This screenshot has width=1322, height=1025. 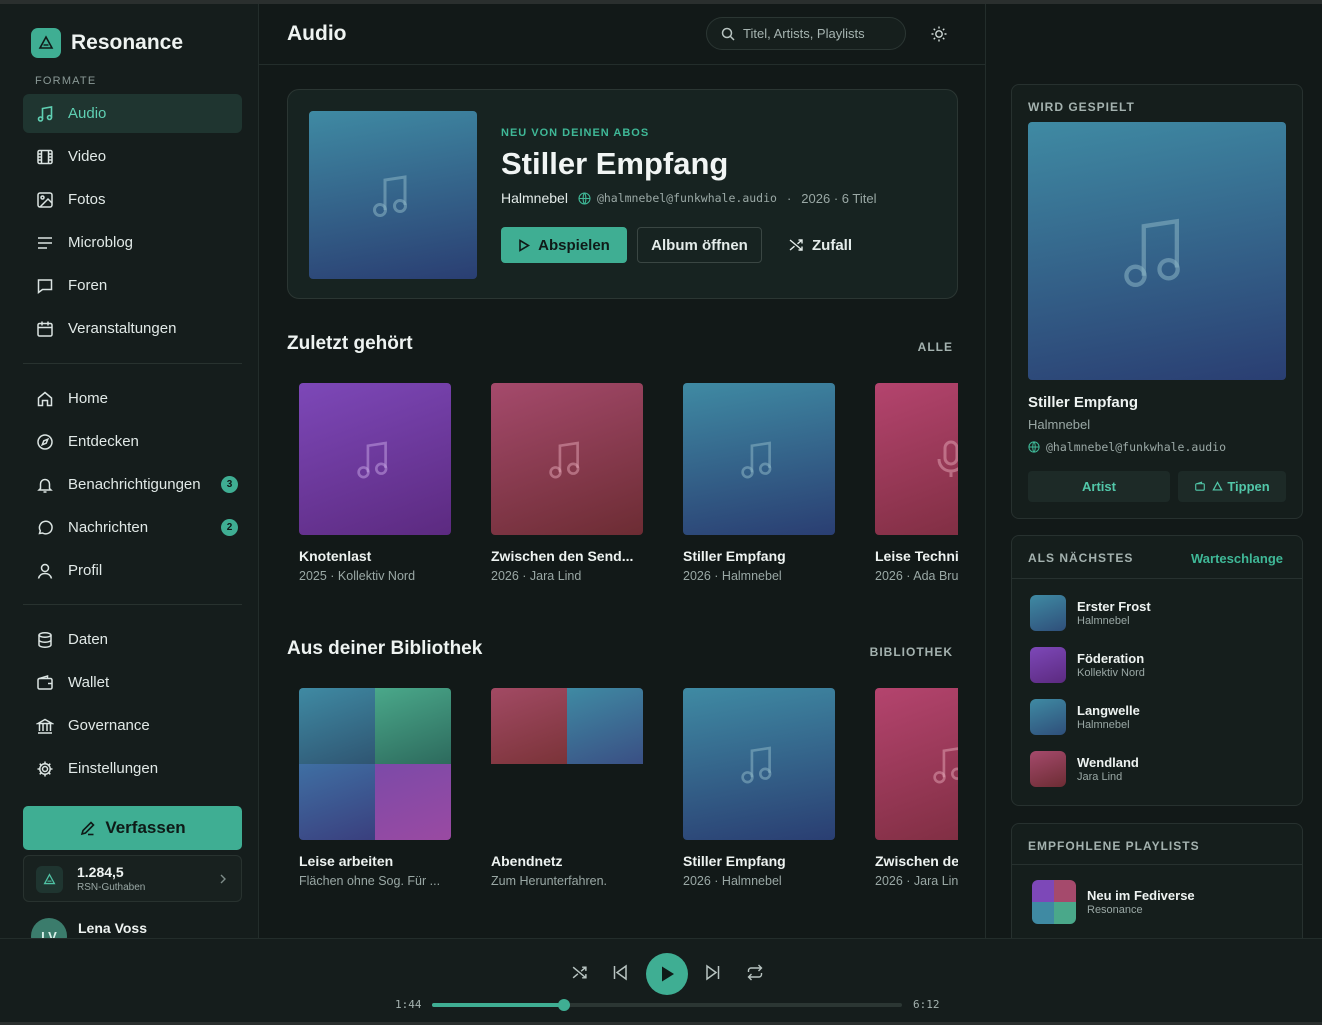 What do you see at coordinates (1237, 558) in the screenshot?
I see `queue-link: Warteschlange` at bounding box center [1237, 558].